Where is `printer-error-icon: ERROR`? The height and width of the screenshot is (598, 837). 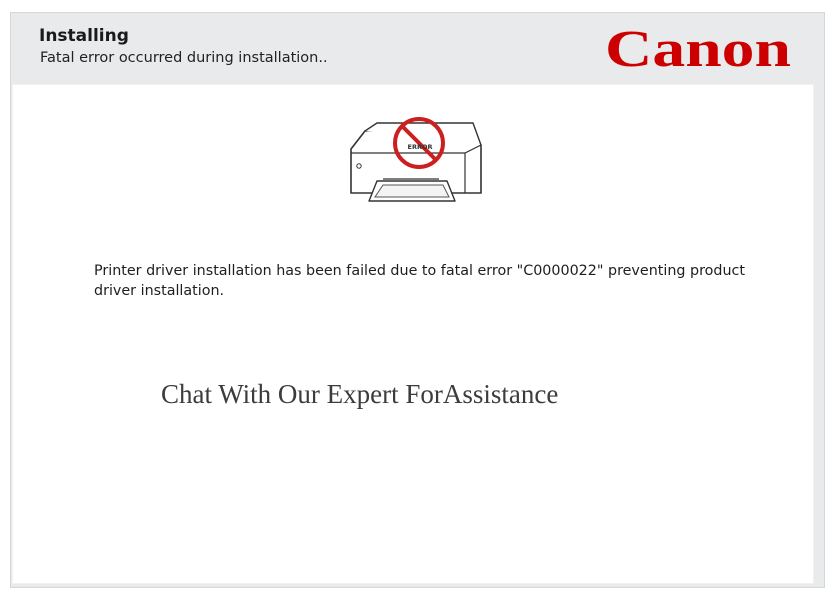 printer-error-icon: ERROR is located at coordinates (416, 159).